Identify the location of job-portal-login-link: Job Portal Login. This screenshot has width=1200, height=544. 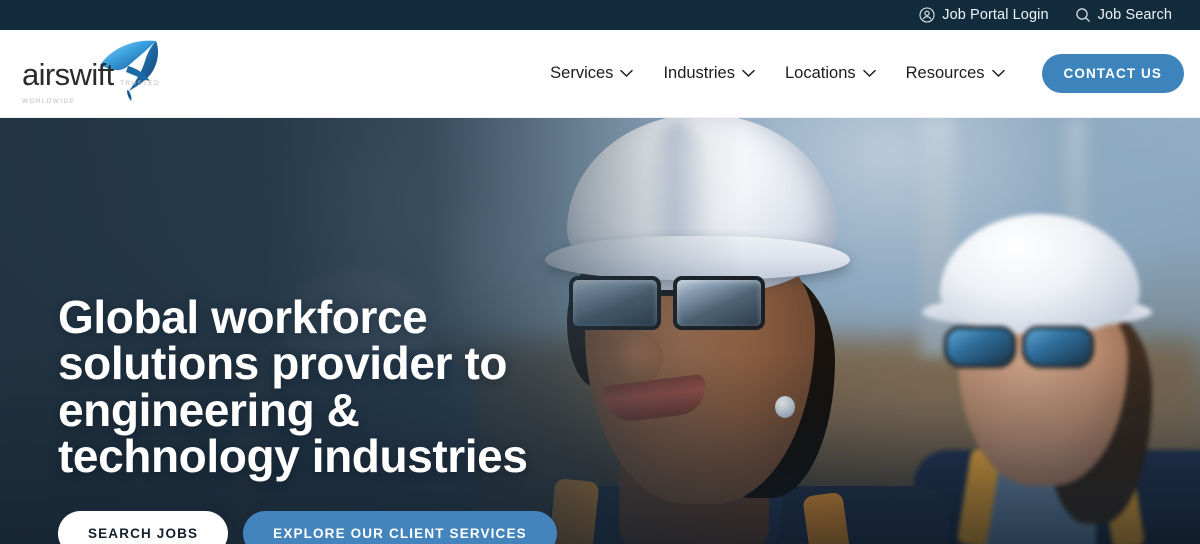
(984, 15).